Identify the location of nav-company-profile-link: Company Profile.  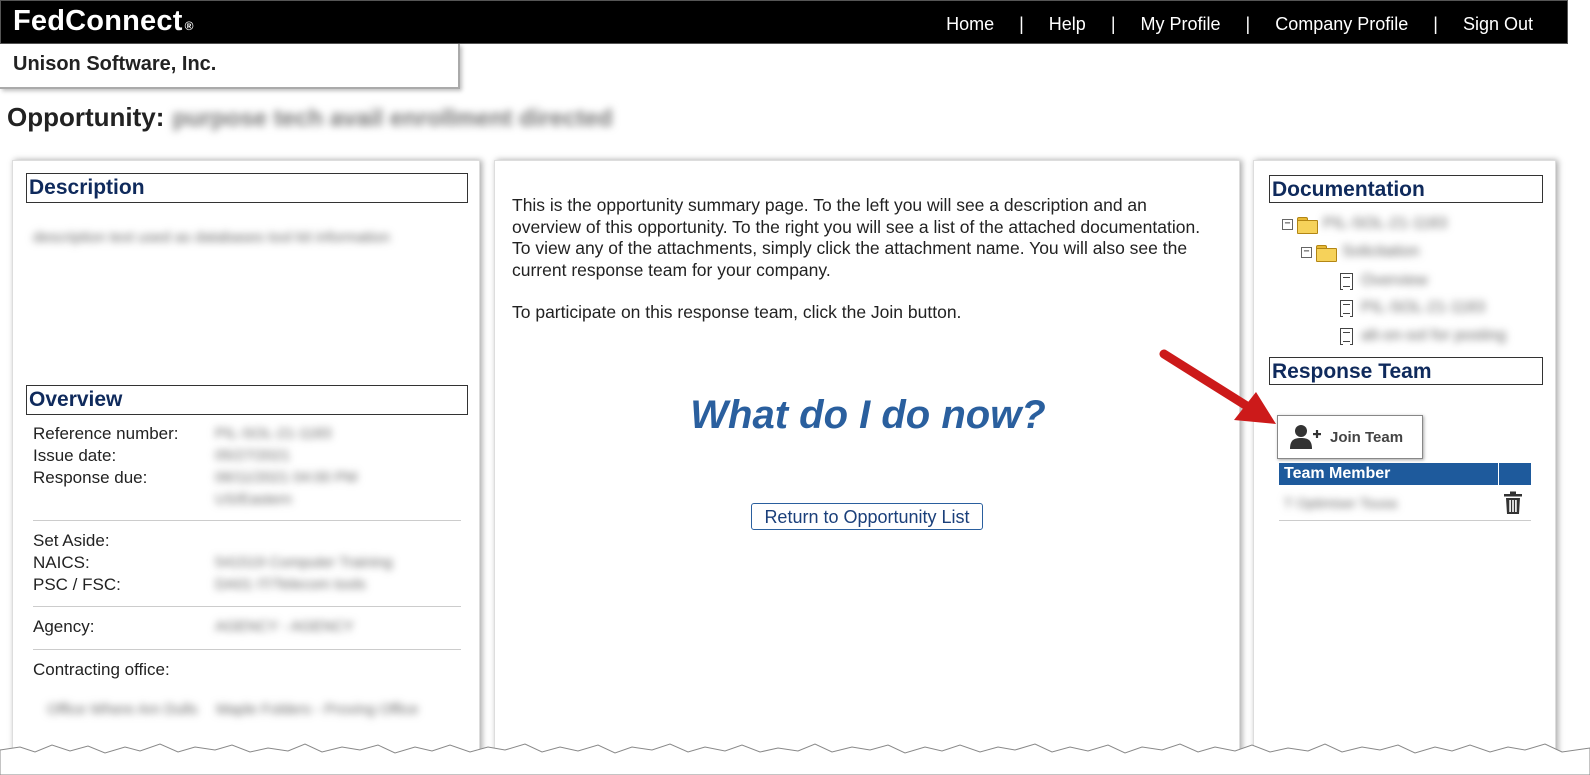
(1341, 24).